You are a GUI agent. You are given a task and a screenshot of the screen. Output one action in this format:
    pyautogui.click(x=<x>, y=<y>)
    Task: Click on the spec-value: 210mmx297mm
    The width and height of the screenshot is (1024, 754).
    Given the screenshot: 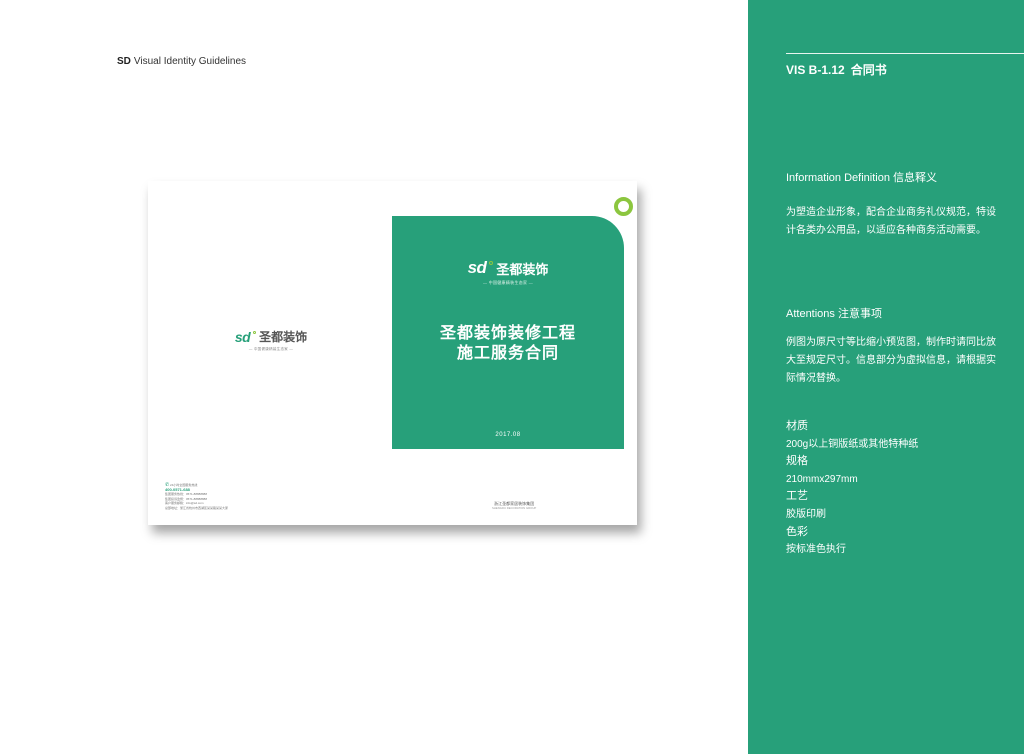 What is the action you would take?
    pyautogui.click(x=822, y=479)
    